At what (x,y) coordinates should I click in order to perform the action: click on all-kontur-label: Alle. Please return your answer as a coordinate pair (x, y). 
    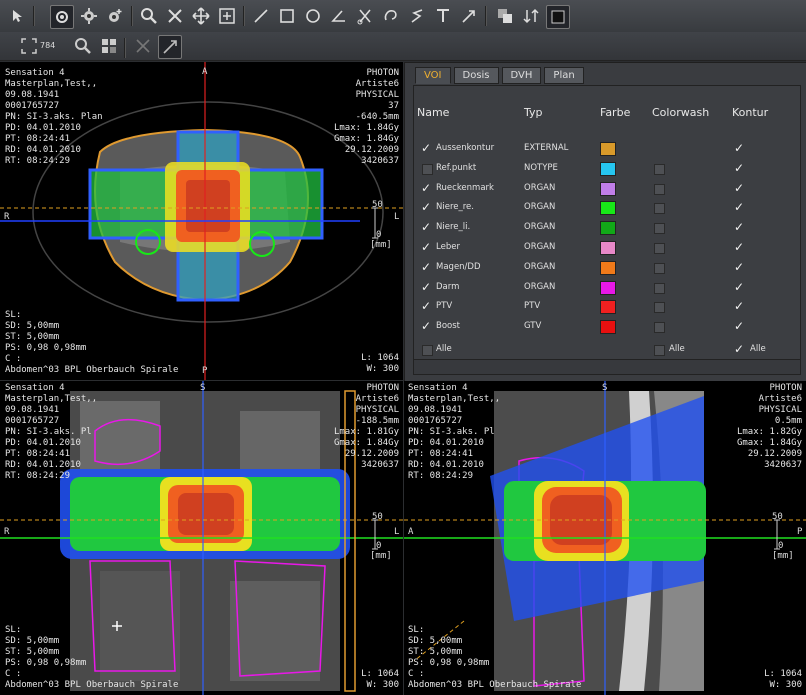
    Looking at the image, I should click on (758, 349).